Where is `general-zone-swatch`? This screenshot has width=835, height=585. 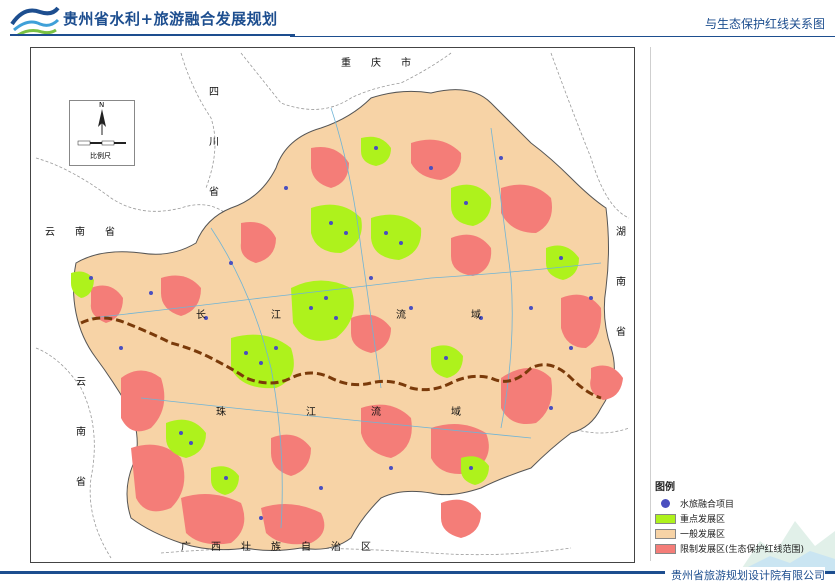 general-zone-swatch is located at coordinates (665, 533).